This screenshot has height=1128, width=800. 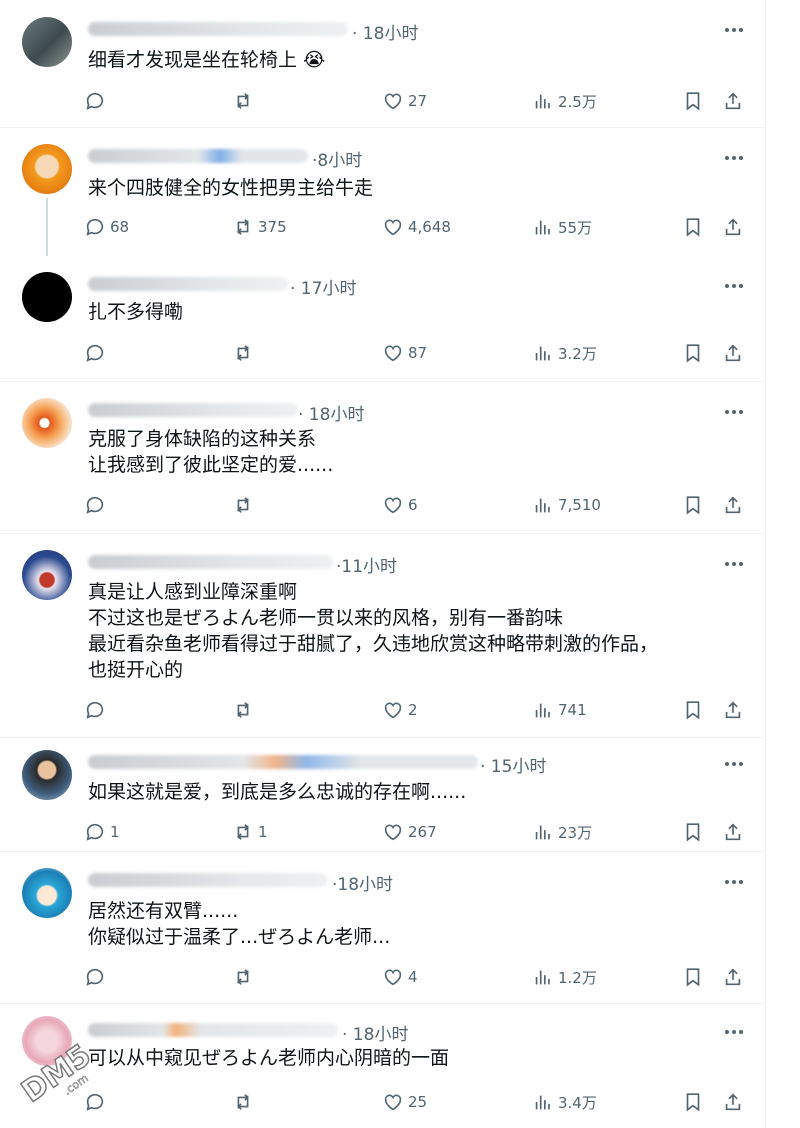 What do you see at coordinates (400, 505) in the screenshot?
I see `like-button: 6` at bounding box center [400, 505].